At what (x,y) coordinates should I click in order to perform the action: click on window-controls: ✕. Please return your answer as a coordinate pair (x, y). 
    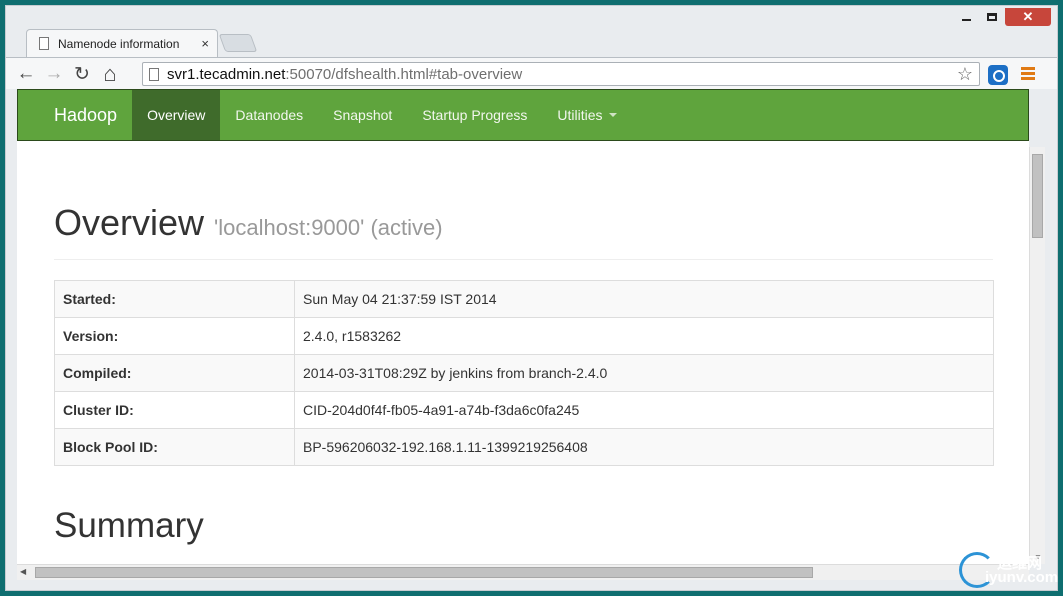
    Looking at the image, I should click on (1002, 18).